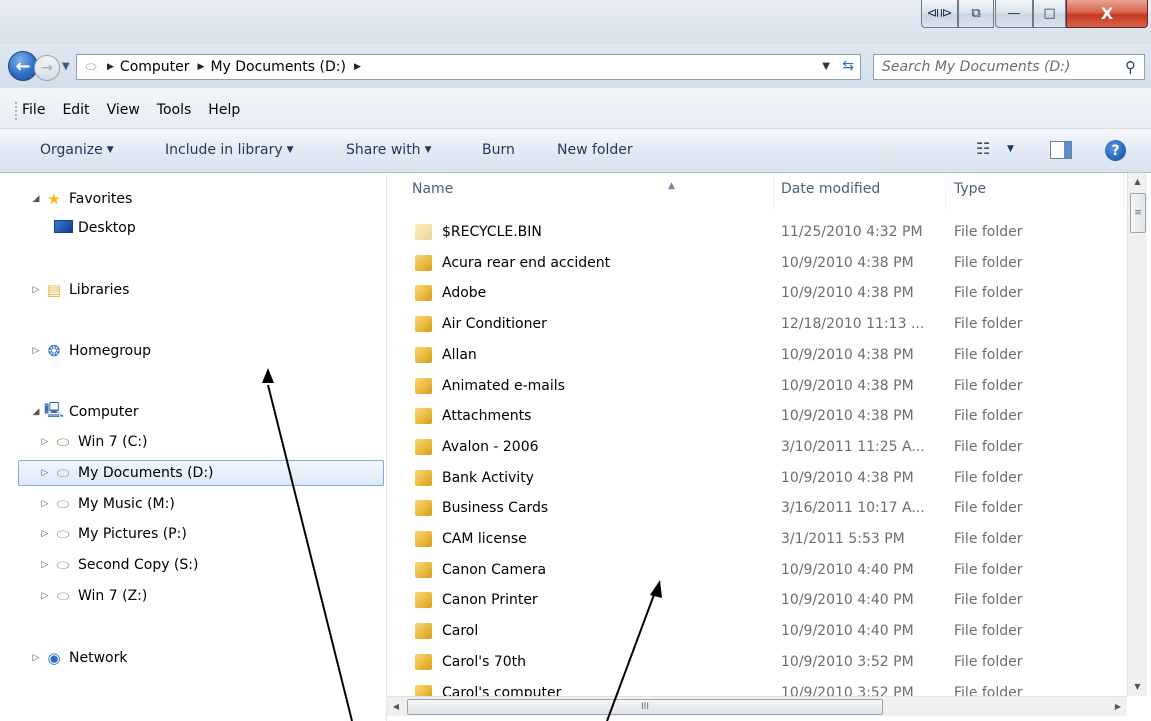 Image resolution: width=1151 pixels, height=721 pixels. What do you see at coordinates (757, 417) in the screenshot?
I see `table-row: Attachments 10/9/2010 4:38 PM File folder` at bounding box center [757, 417].